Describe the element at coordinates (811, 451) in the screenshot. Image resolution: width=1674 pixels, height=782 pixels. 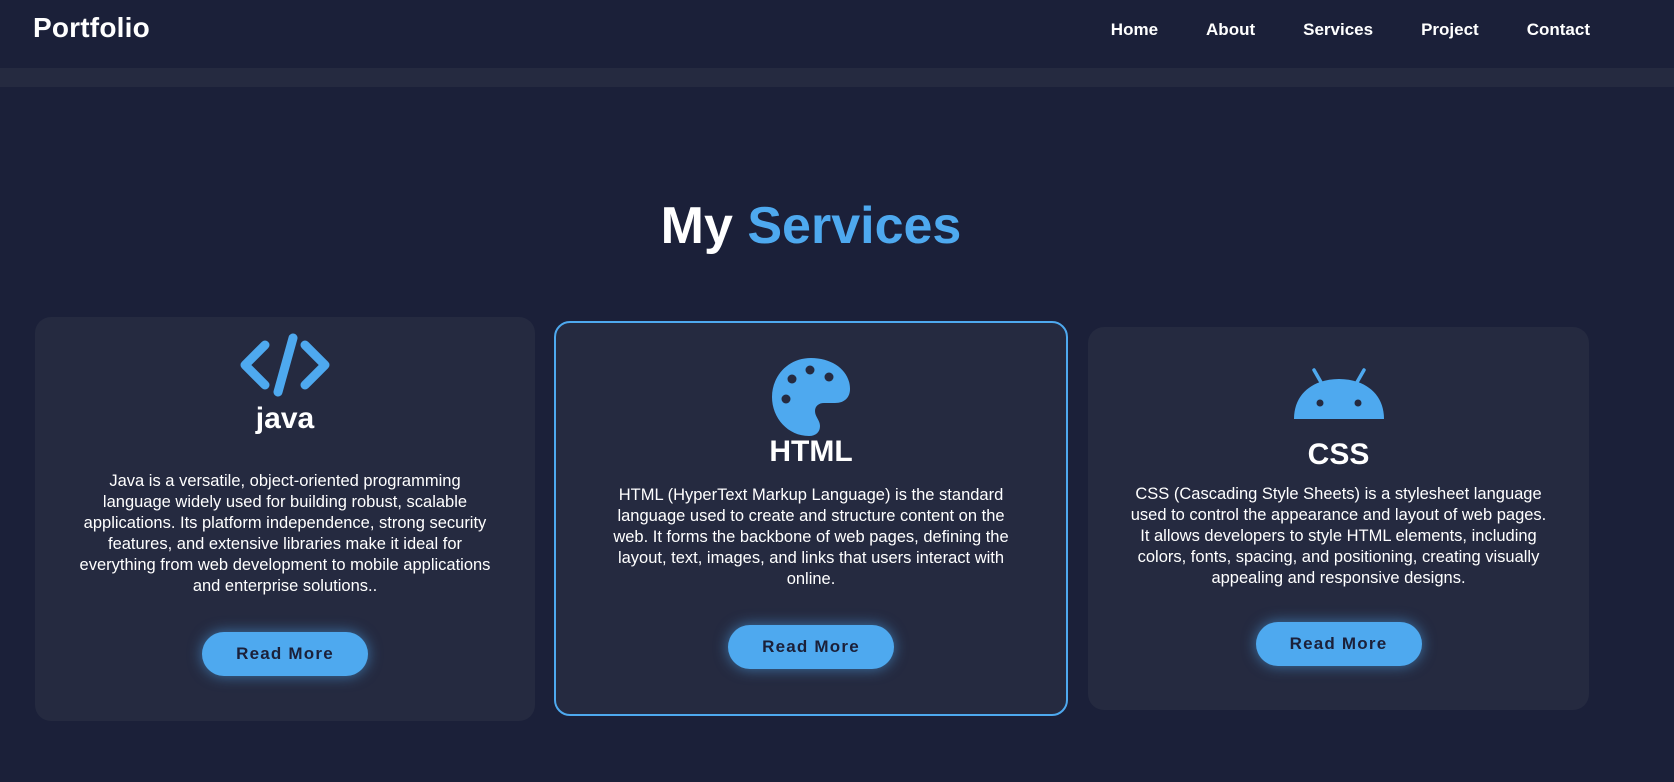
I see `card-title: HTML` at that location.